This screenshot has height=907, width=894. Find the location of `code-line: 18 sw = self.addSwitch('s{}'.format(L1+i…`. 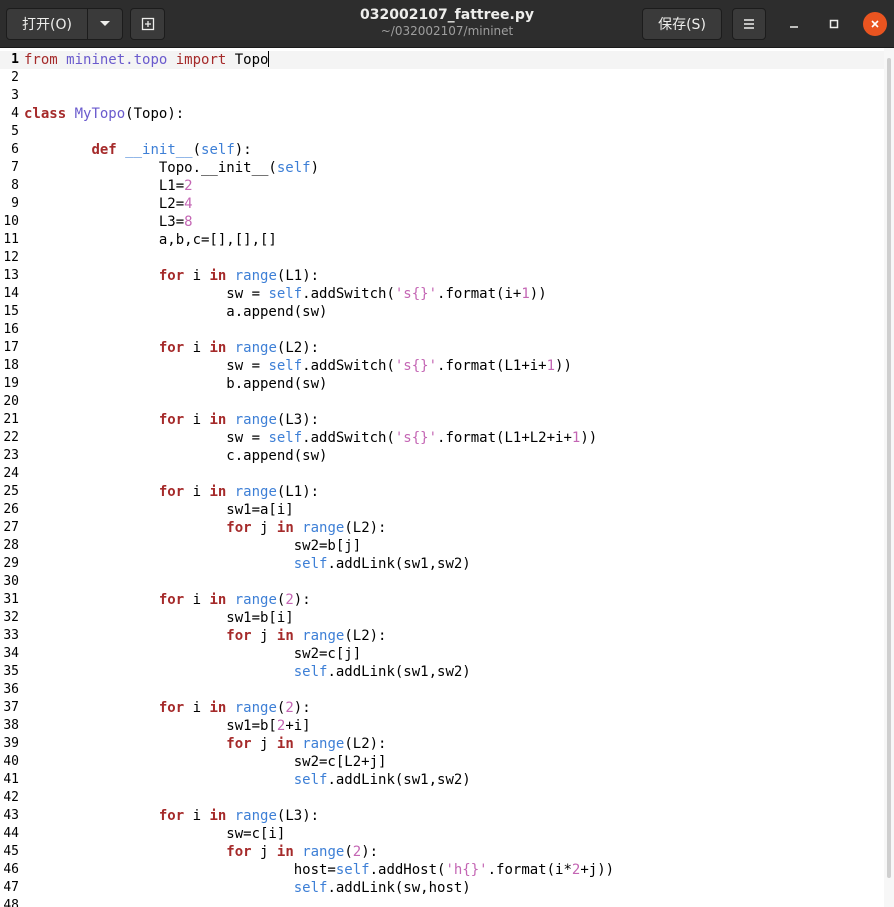

code-line: 18 sw = self.addSwitch('s{}'.format(L1+i… is located at coordinates (442, 366).